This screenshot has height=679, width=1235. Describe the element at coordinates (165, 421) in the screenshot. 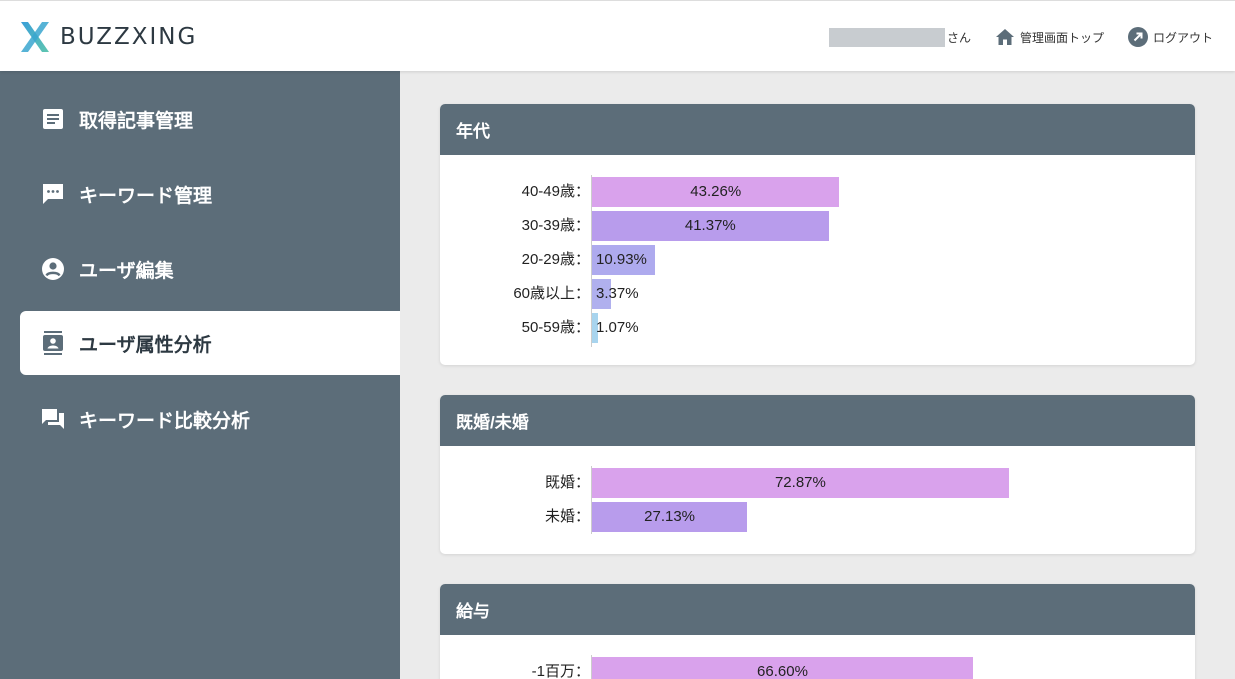

I see `sidebar-item-label: キーワード比較分析` at that location.